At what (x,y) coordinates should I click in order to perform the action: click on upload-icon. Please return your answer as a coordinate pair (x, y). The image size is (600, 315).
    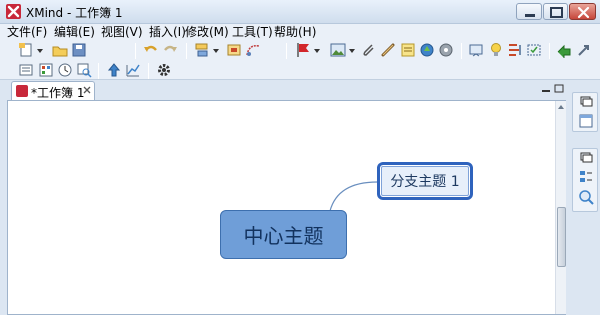
    Looking at the image, I should click on (114, 70).